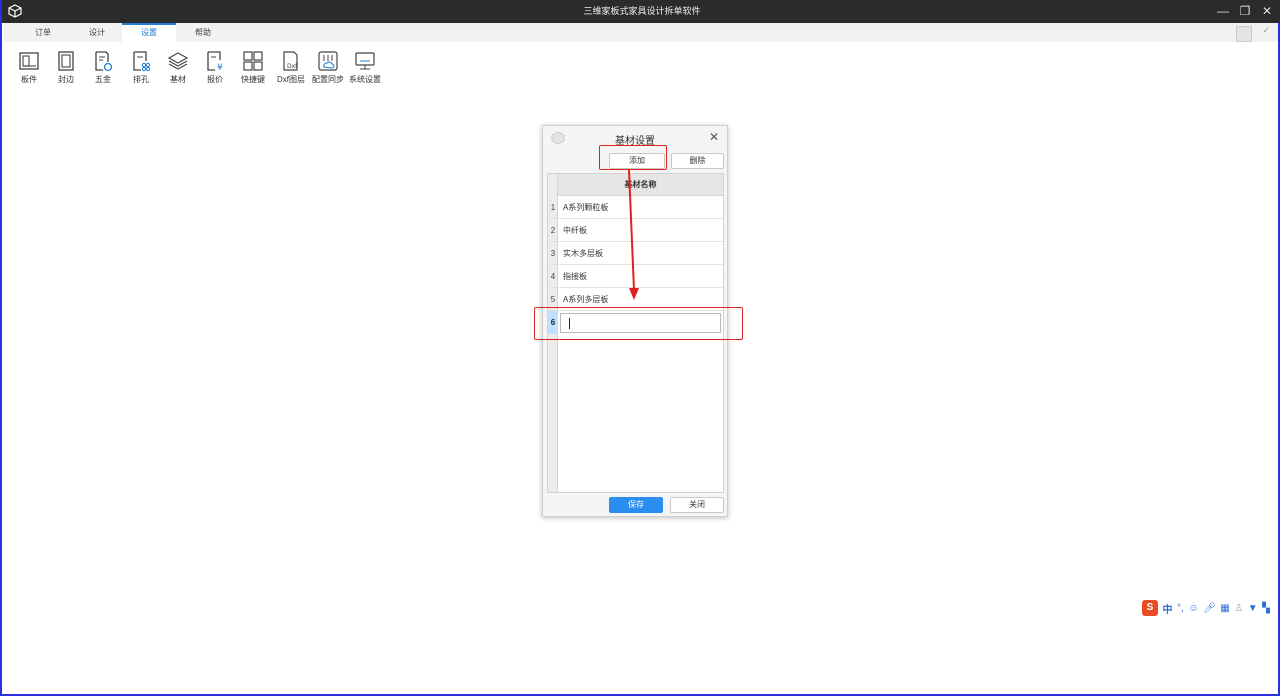 The height and width of the screenshot is (696, 1280). Describe the element at coordinates (583, 253) in the screenshot. I see `material-name-cell: 实木多层板` at that location.